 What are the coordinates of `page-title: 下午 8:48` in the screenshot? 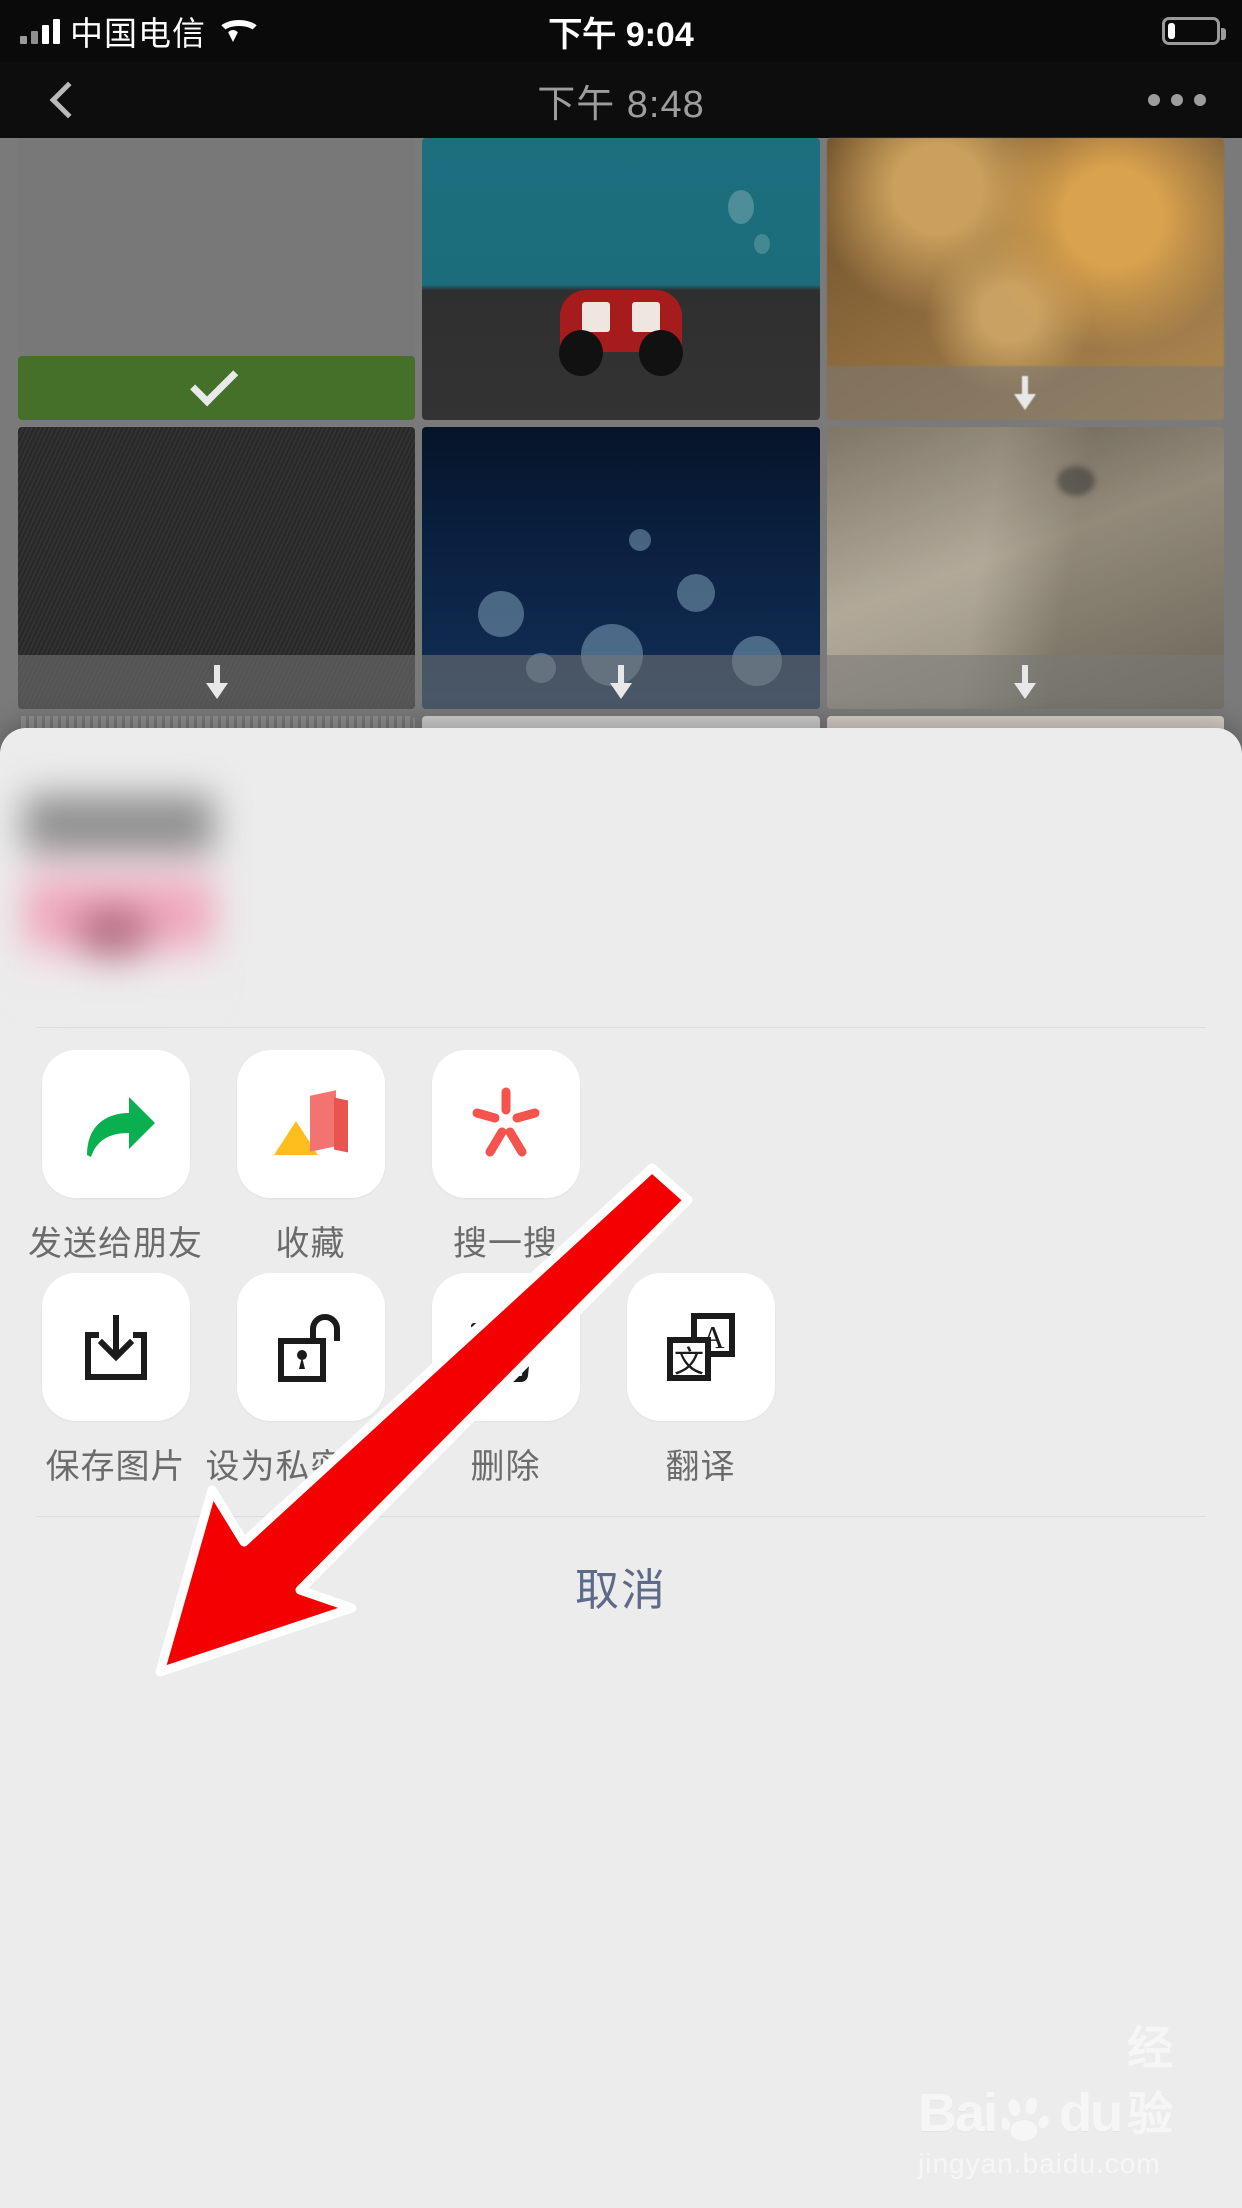 It's located at (621, 104).